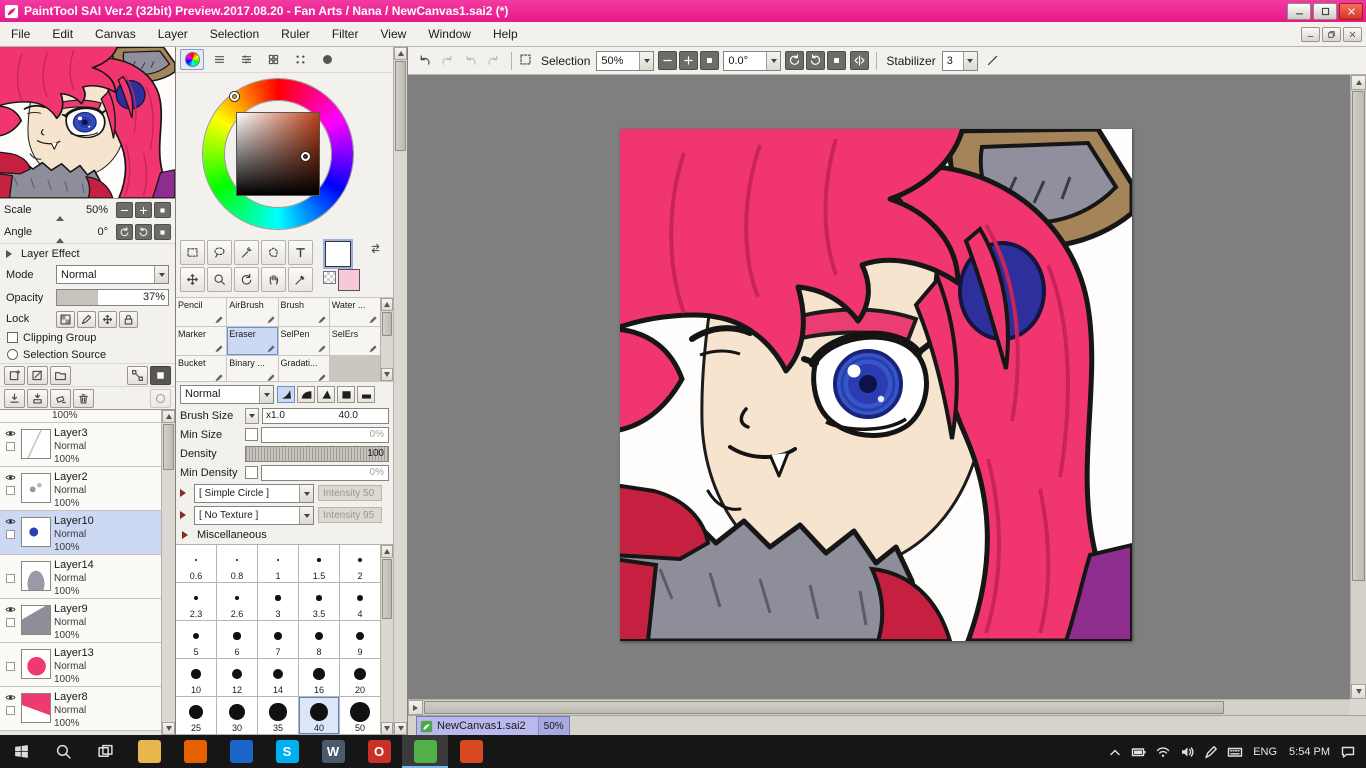 The width and height of the screenshot is (1366, 768). What do you see at coordinates (195, 751) in the screenshot?
I see `taskbar-app-firefox` at bounding box center [195, 751].